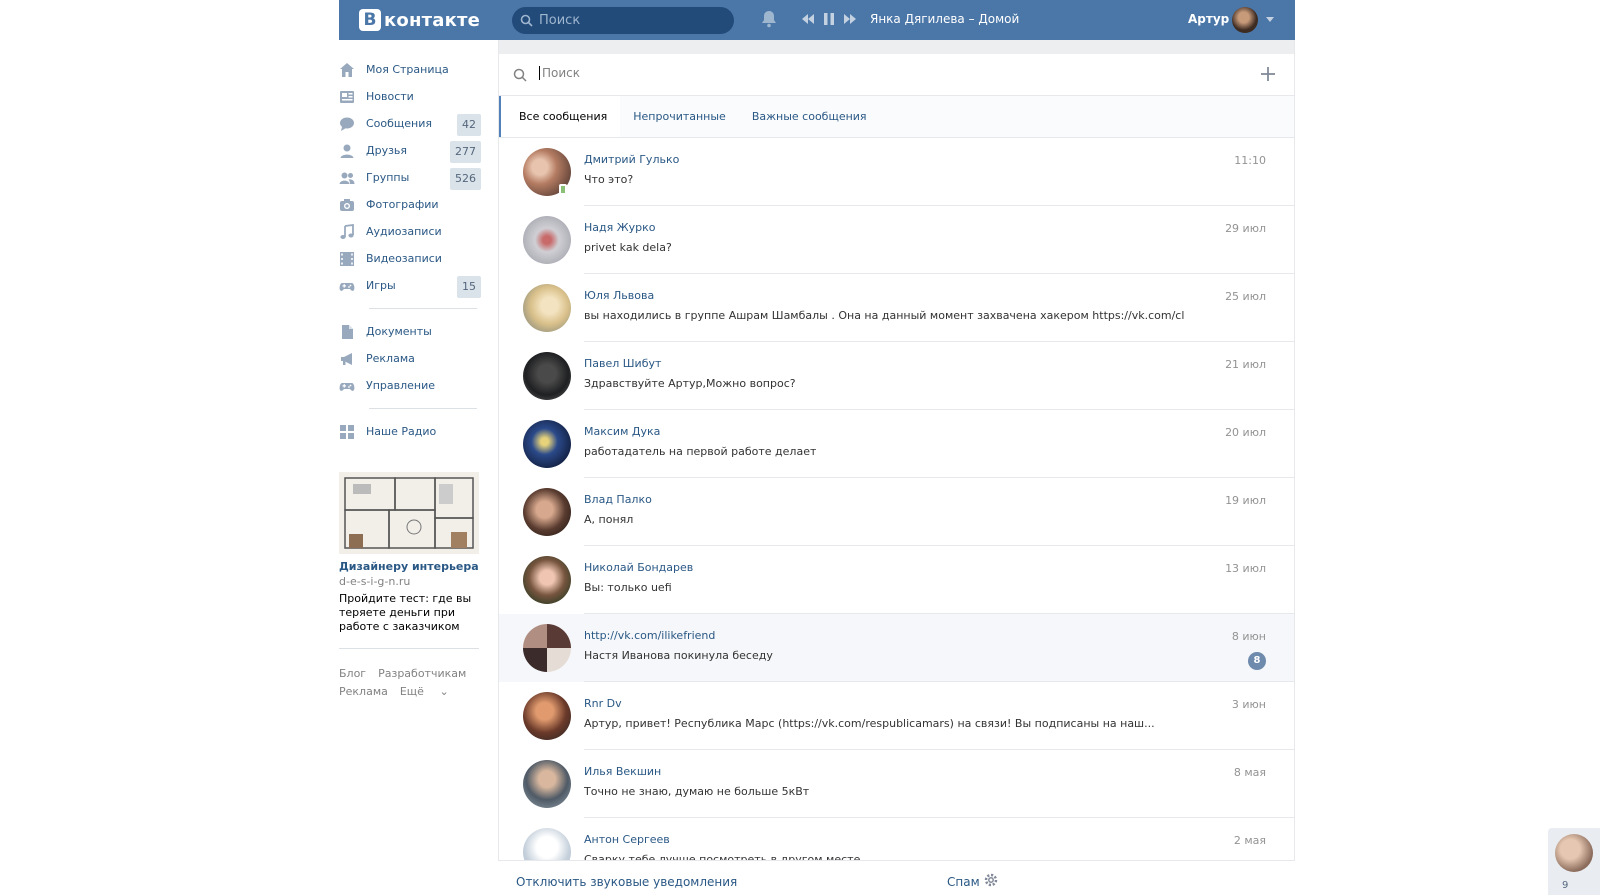 The image size is (1600, 895). What do you see at coordinates (690, 383) in the screenshot?
I see `dialog-last-message: Здравствуйте Артур,Можно вопрос?` at bounding box center [690, 383].